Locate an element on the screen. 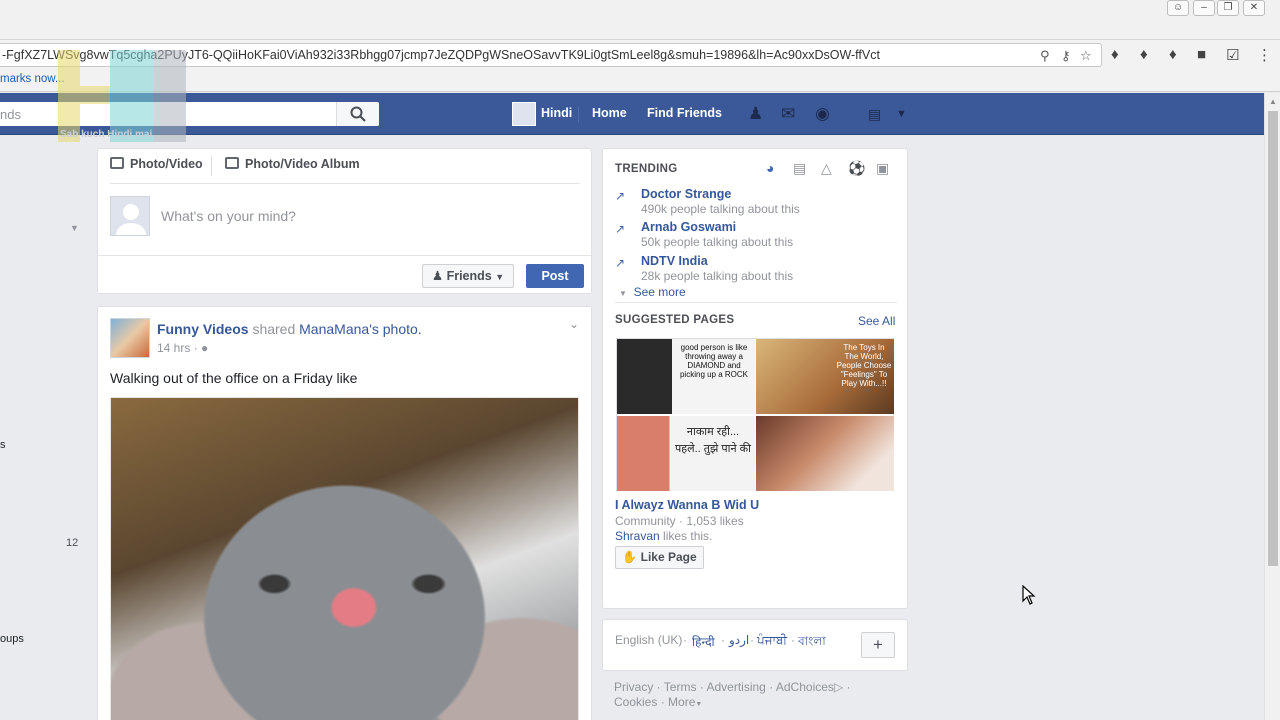 The image size is (1280, 720). friend-link: Shravan is located at coordinates (637, 536).